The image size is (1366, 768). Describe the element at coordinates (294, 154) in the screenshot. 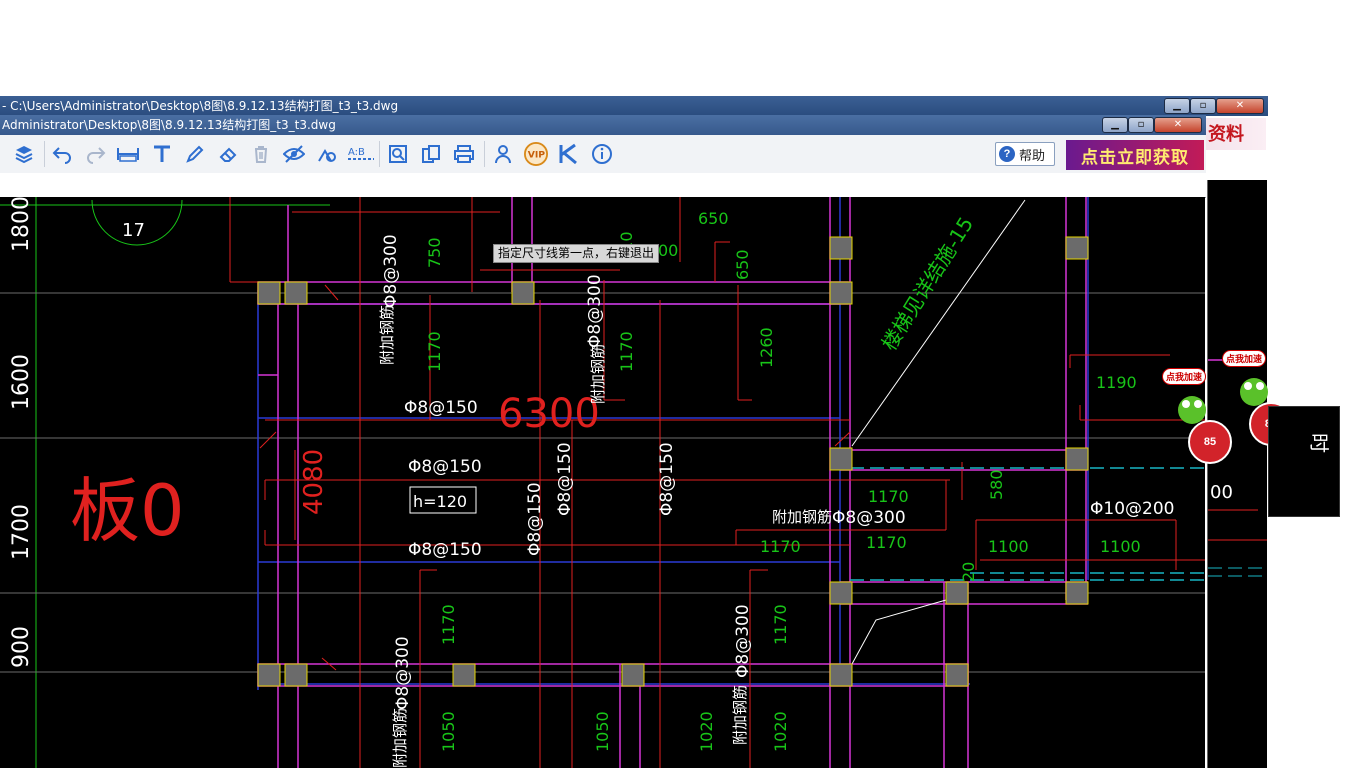

I see `hide-icon` at that location.